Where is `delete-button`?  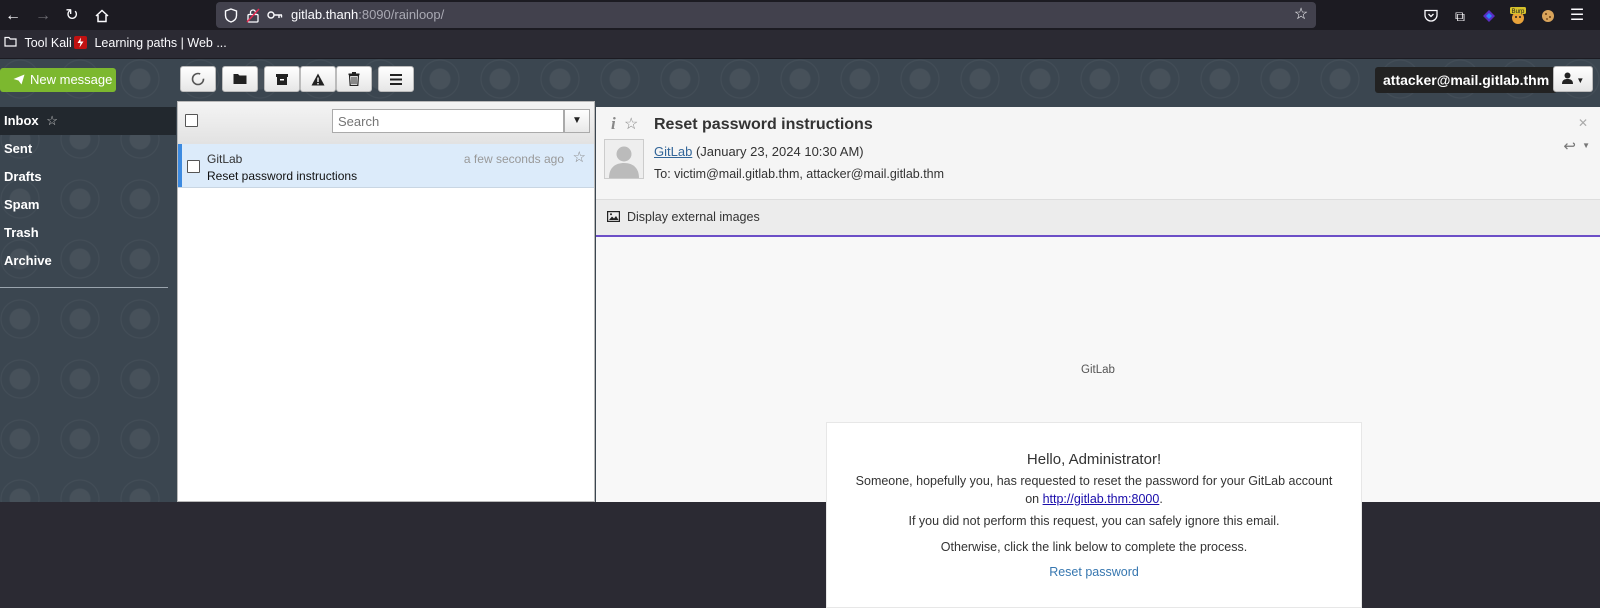
delete-button is located at coordinates (354, 79).